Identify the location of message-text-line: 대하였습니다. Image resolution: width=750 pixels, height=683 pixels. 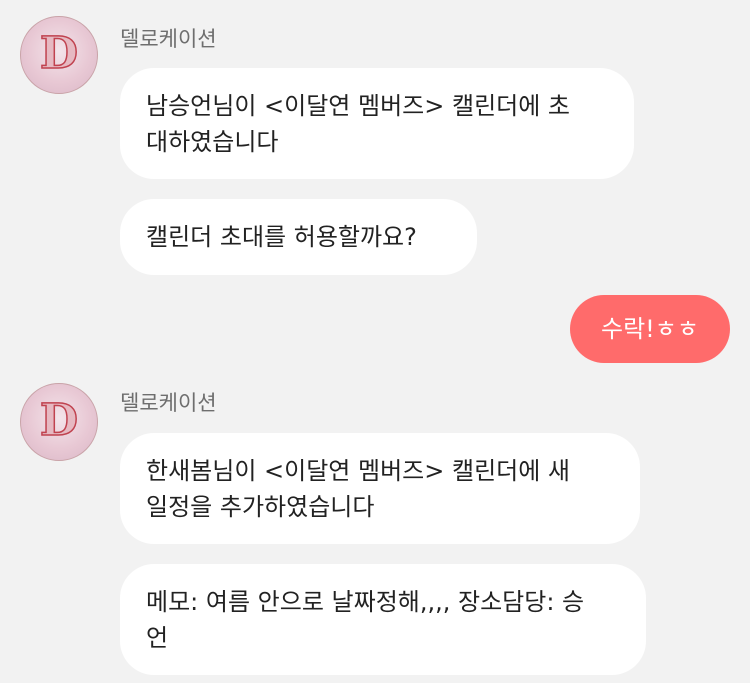
(212, 142).